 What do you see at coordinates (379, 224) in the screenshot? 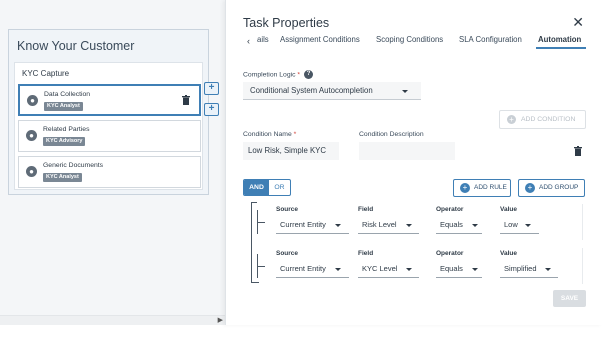
I see `field-value: Risk Level` at bounding box center [379, 224].